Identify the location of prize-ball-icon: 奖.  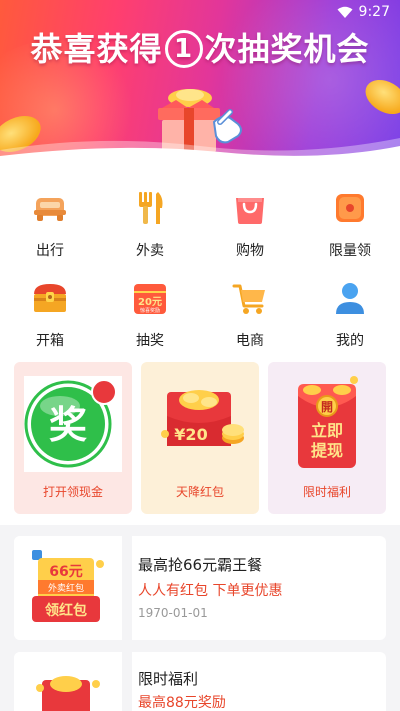
(73, 424).